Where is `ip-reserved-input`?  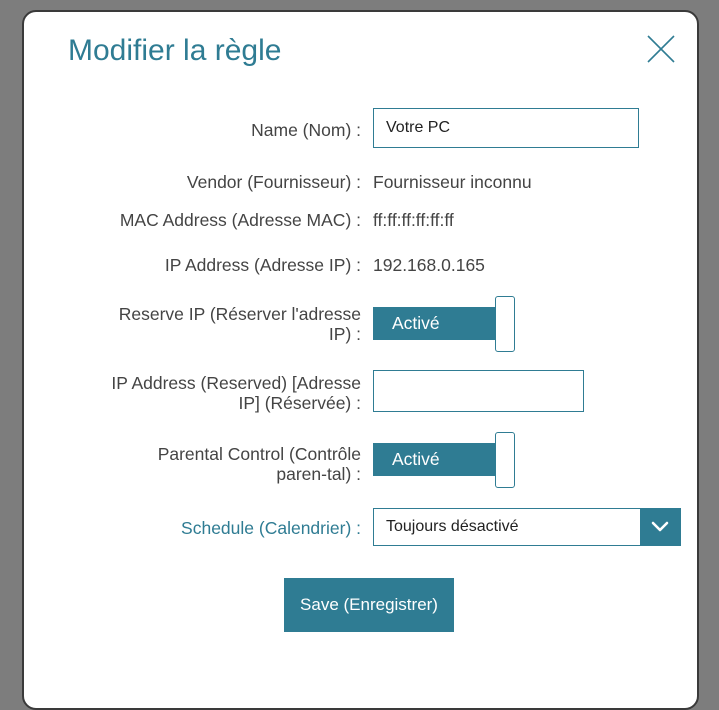 ip-reserved-input is located at coordinates (478, 391).